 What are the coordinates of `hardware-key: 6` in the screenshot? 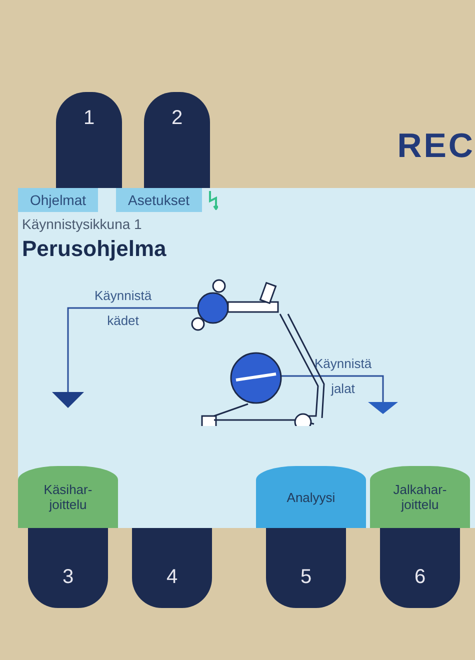 It's located at (420, 568).